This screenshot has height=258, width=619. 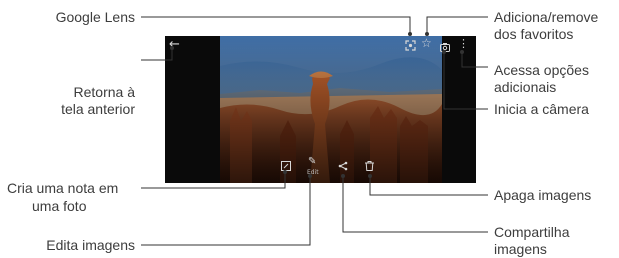 What do you see at coordinates (546, 17) in the screenshot?
I see `label-favorites-1: Adiciona/remove` at bounding box center [546, 17].